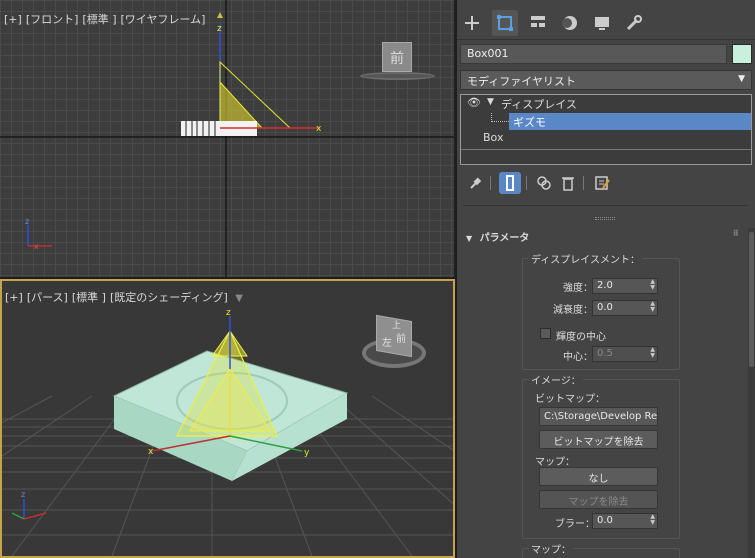 This screenshot has width=755, height=558. What do you see at coordinates (606, 104) in the screenshot?
I see `stack-item-displace: 👁 ▼ ディスプレイス` at bounding box center [606, 104].